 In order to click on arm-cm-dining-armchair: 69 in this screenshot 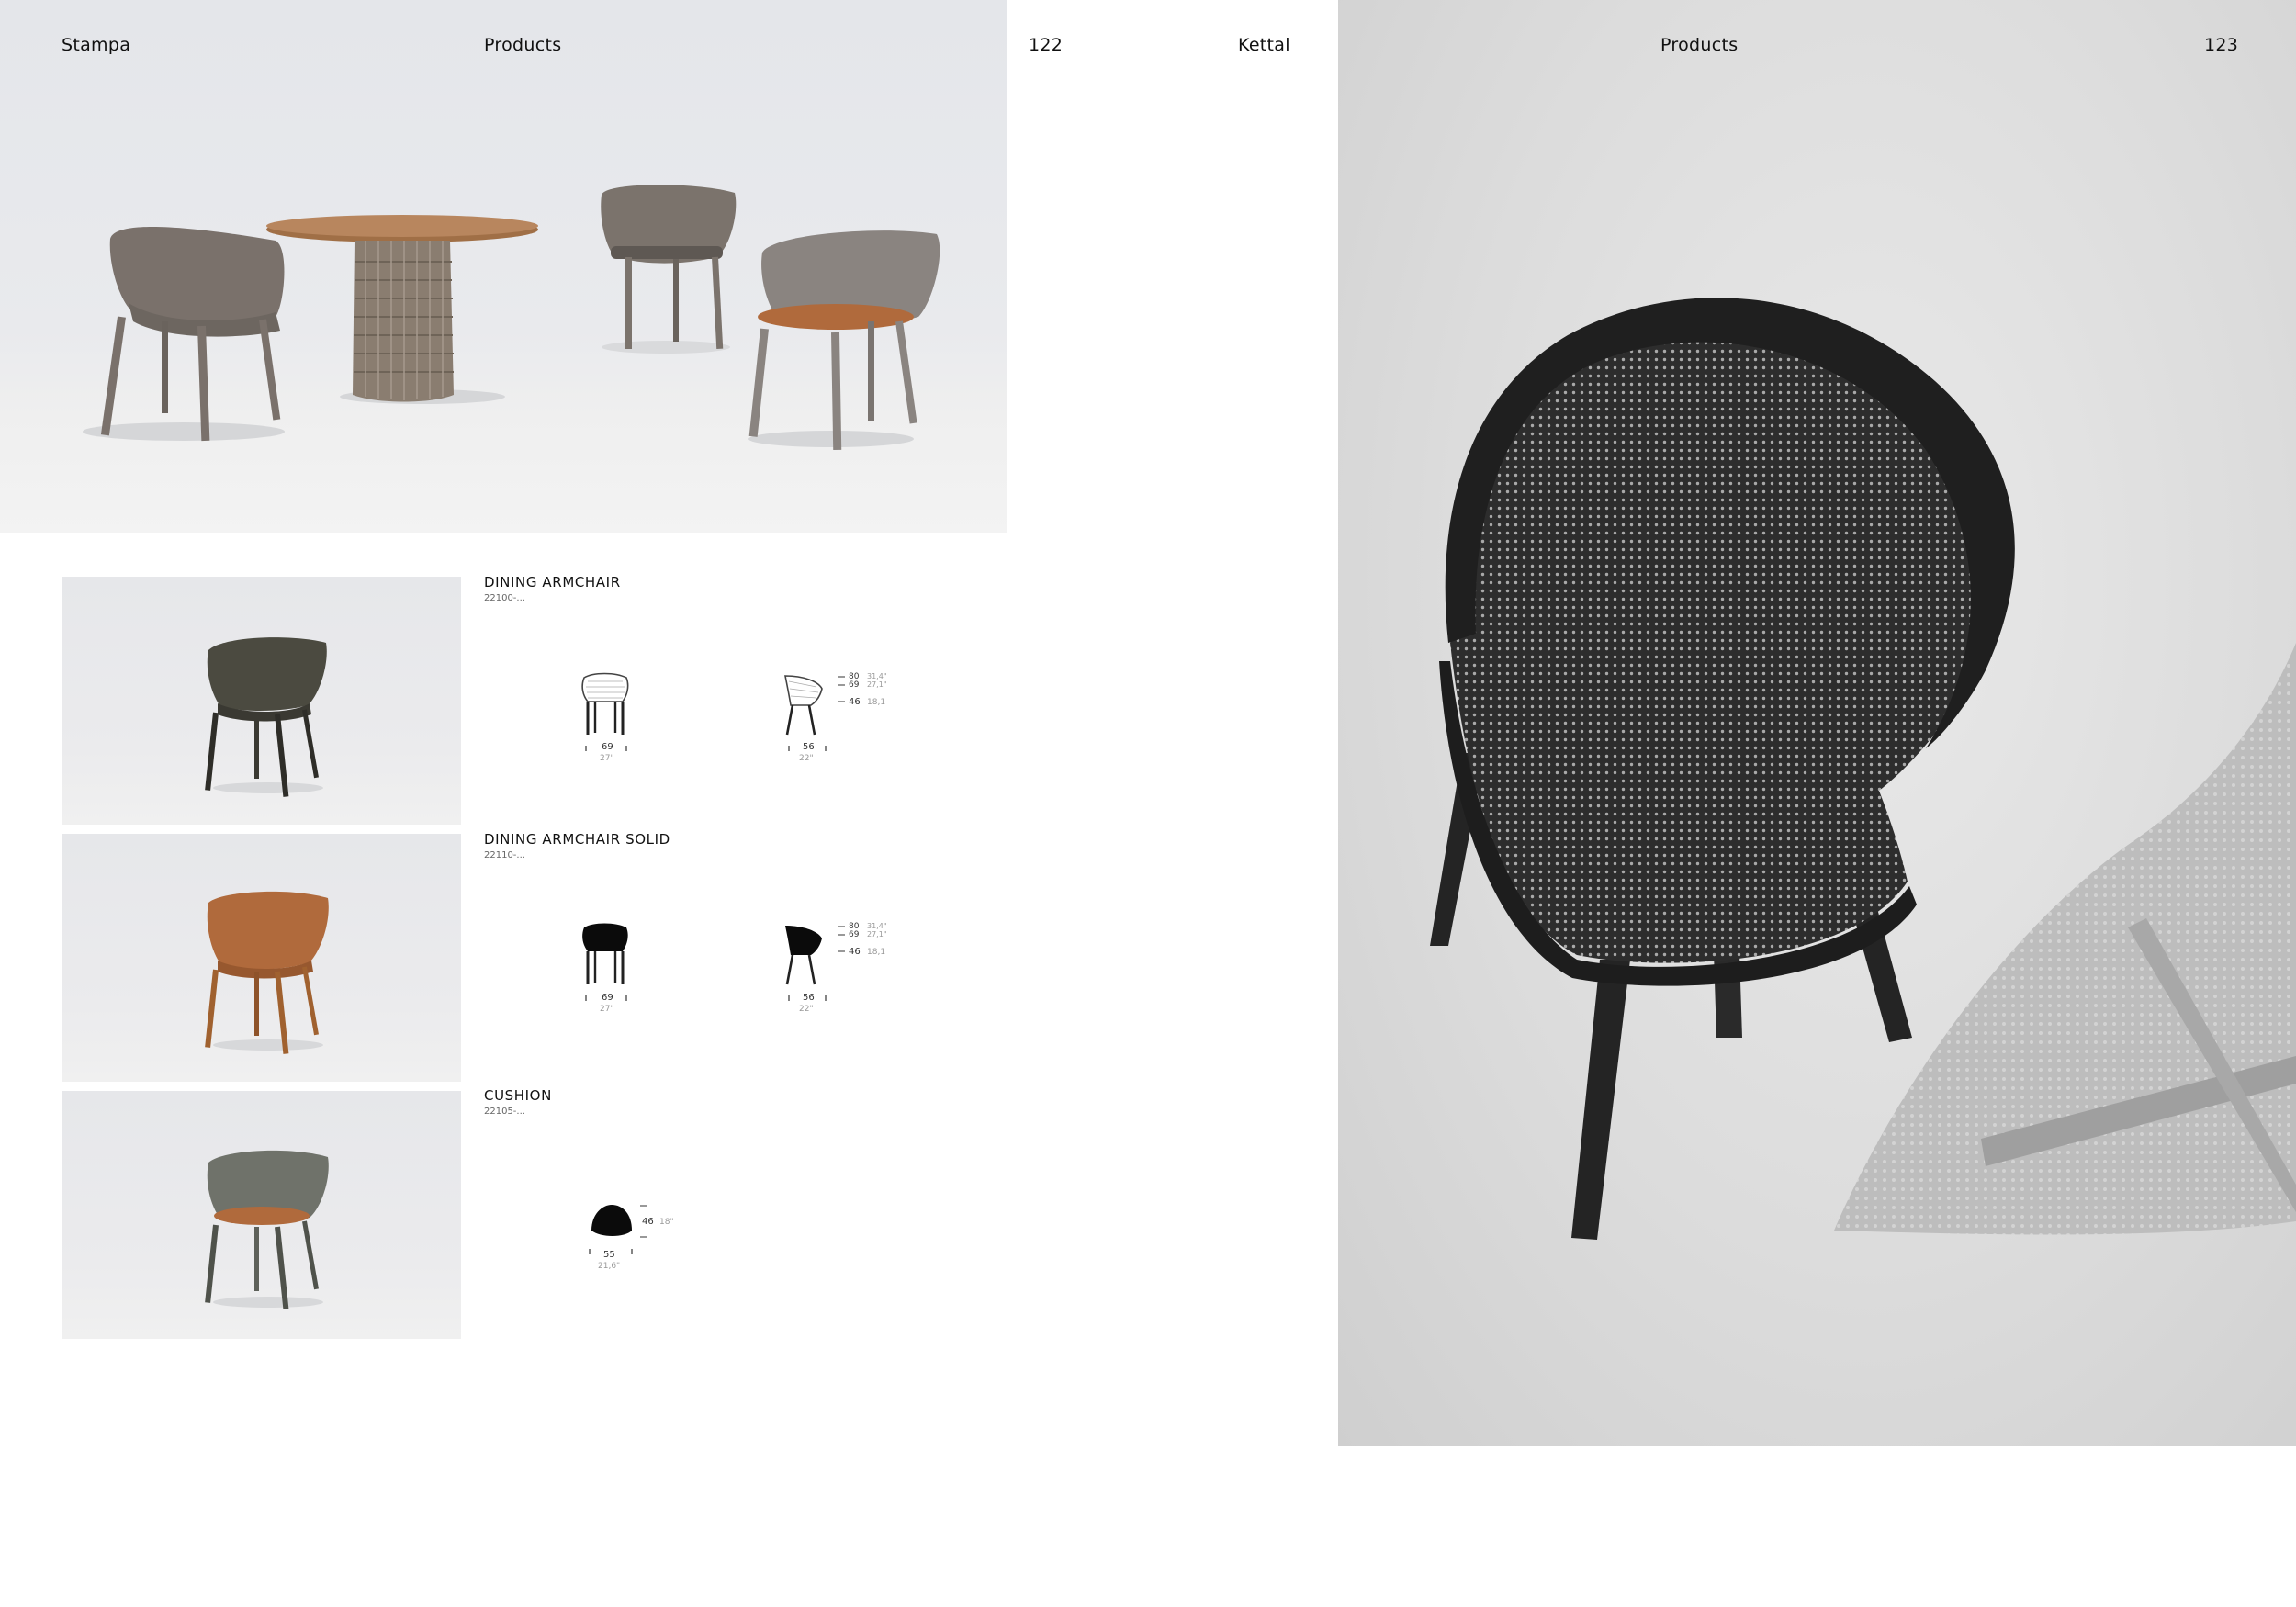, I will do `click(854, 685)`.